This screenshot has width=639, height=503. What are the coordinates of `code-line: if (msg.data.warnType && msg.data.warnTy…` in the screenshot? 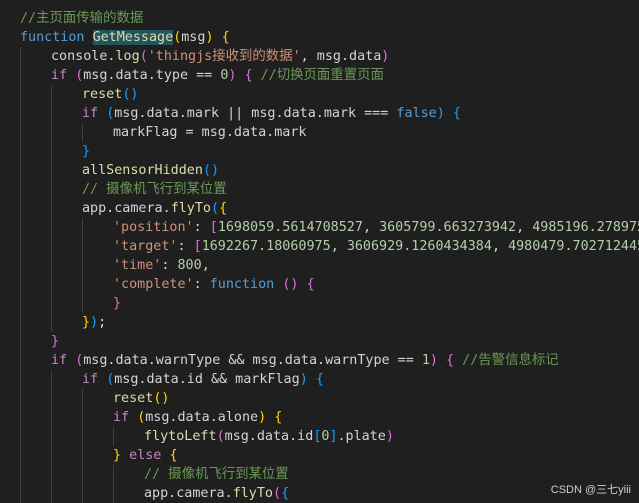 It's located at (319, 360).